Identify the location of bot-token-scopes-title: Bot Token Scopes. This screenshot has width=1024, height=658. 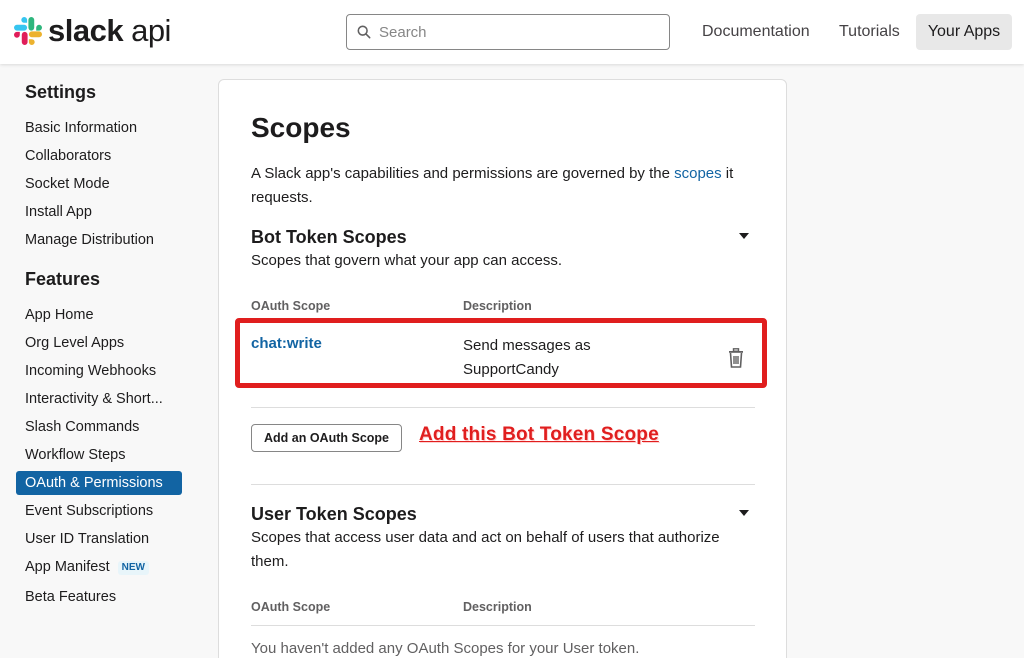
(329, 237).